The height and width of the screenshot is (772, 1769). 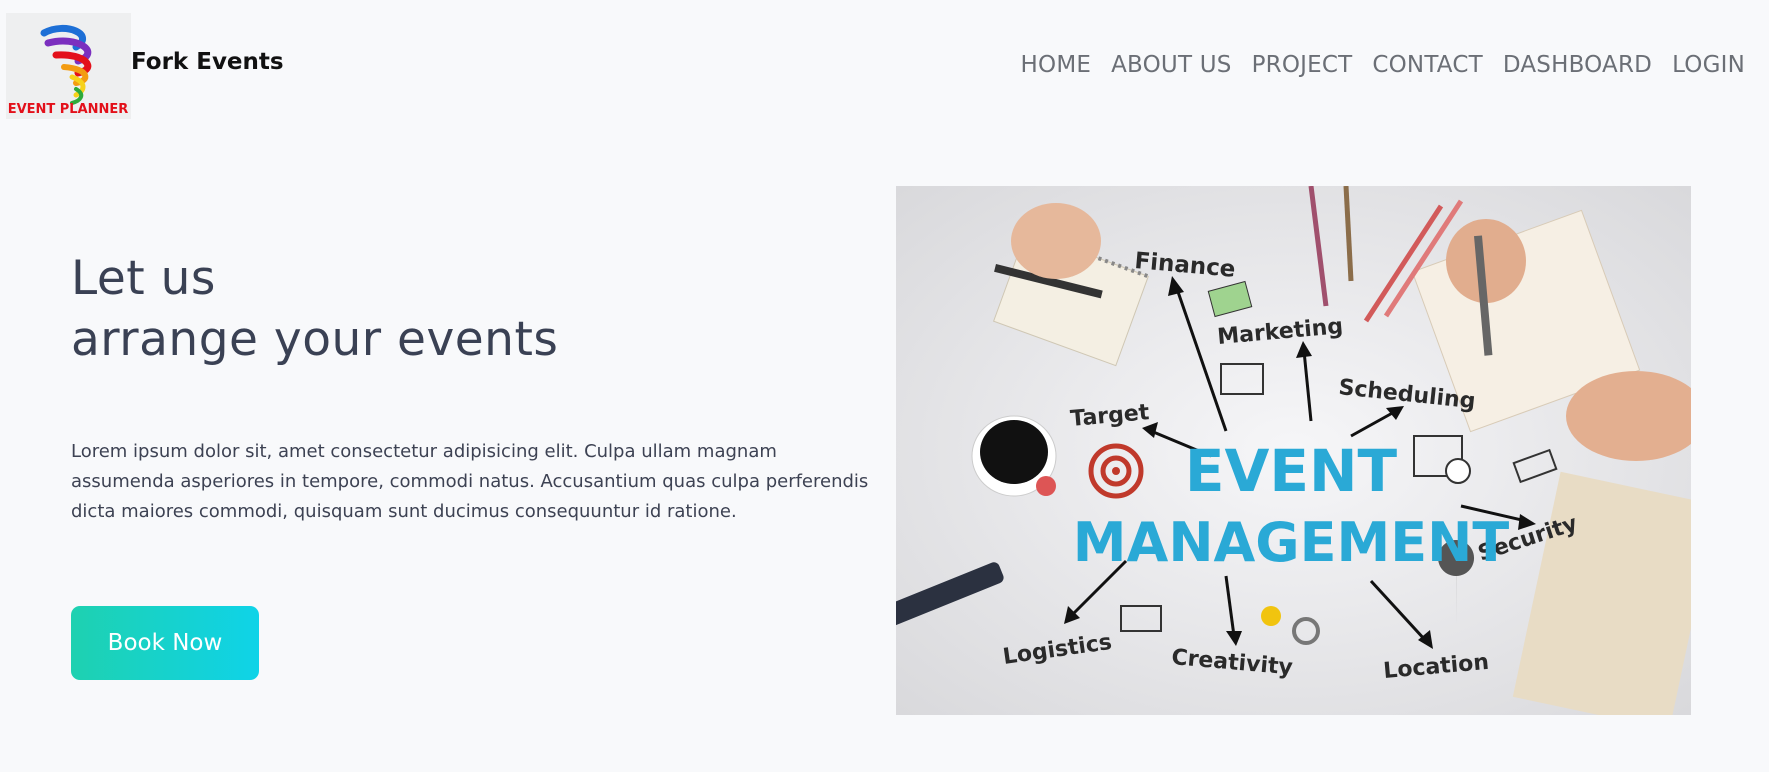 I want to click on brand-logo: EVENT PLANNER, so click(x=68, y=66).